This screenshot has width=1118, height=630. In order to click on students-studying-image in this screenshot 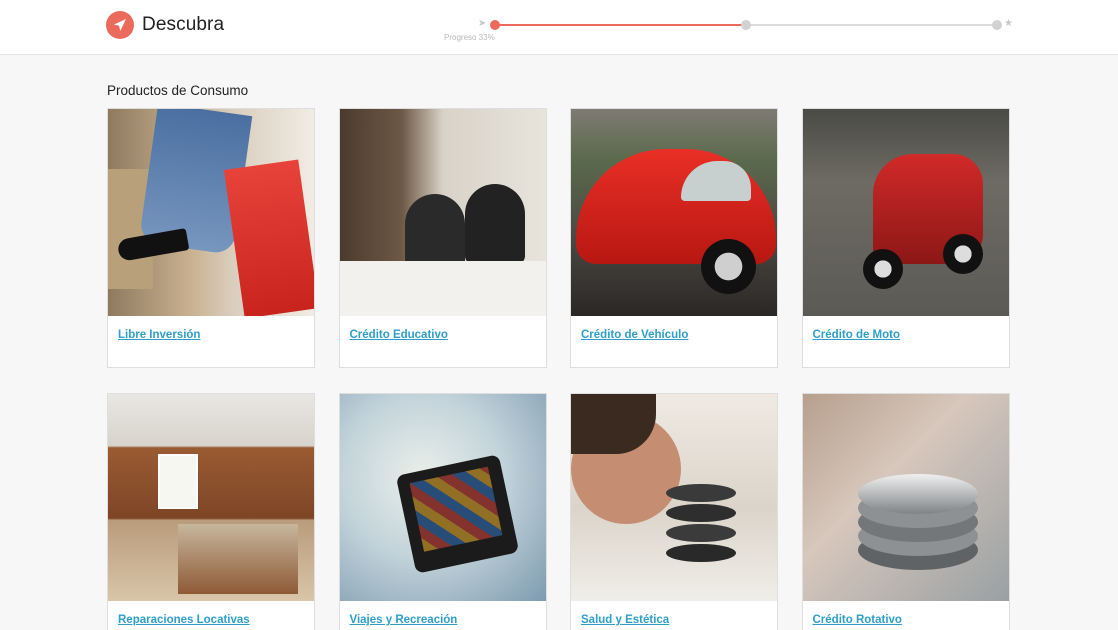, I will do `click(442, 212)`.